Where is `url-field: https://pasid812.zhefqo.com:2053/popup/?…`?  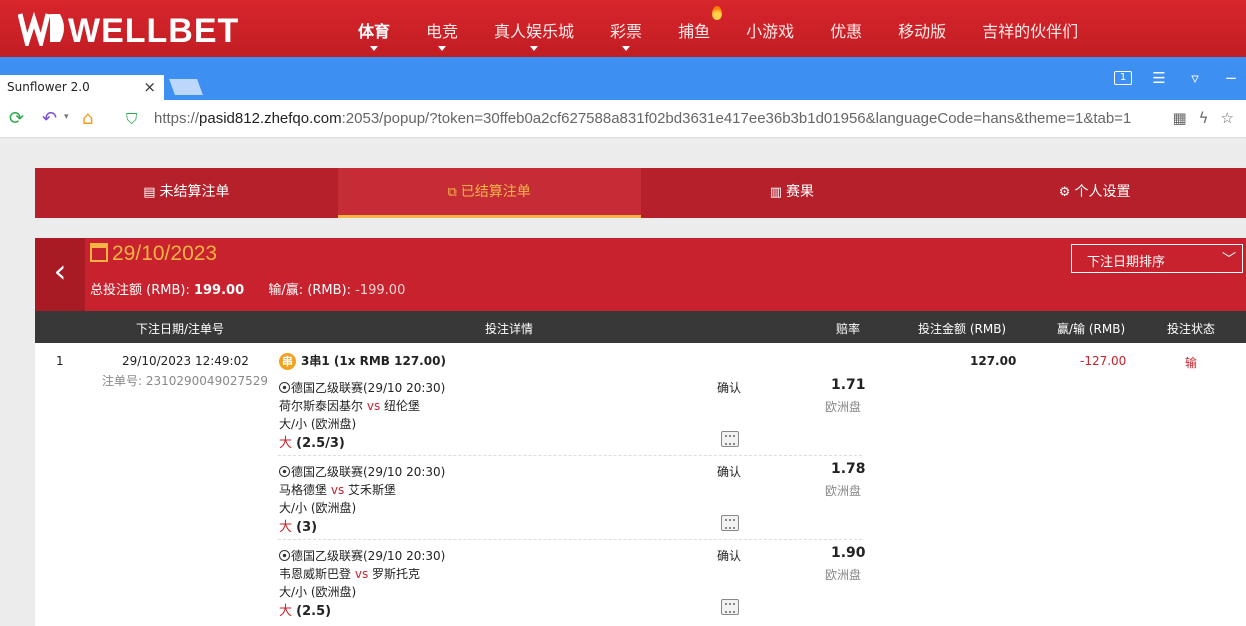 url-field: https://pasid812.zhefqo.com:2053/popup/?… is located at coordinates (642, 118).